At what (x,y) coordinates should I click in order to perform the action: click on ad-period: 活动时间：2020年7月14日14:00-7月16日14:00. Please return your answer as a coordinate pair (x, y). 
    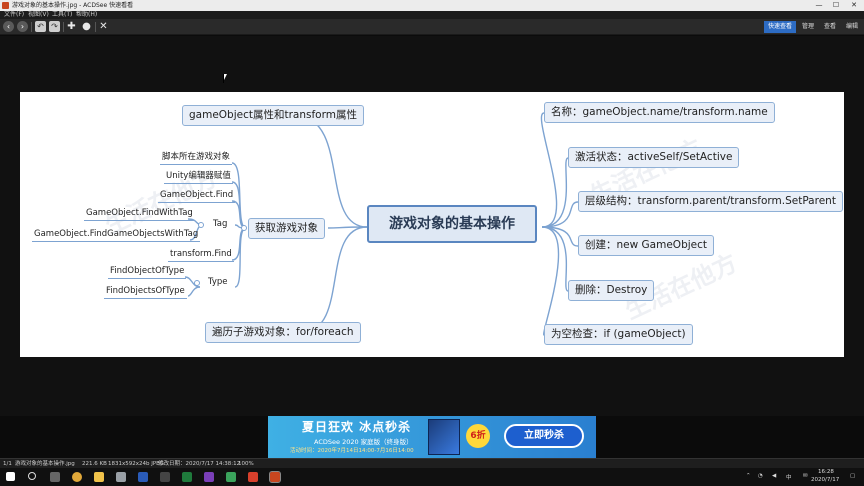
    Looking at the image, I should click on (352, 451).